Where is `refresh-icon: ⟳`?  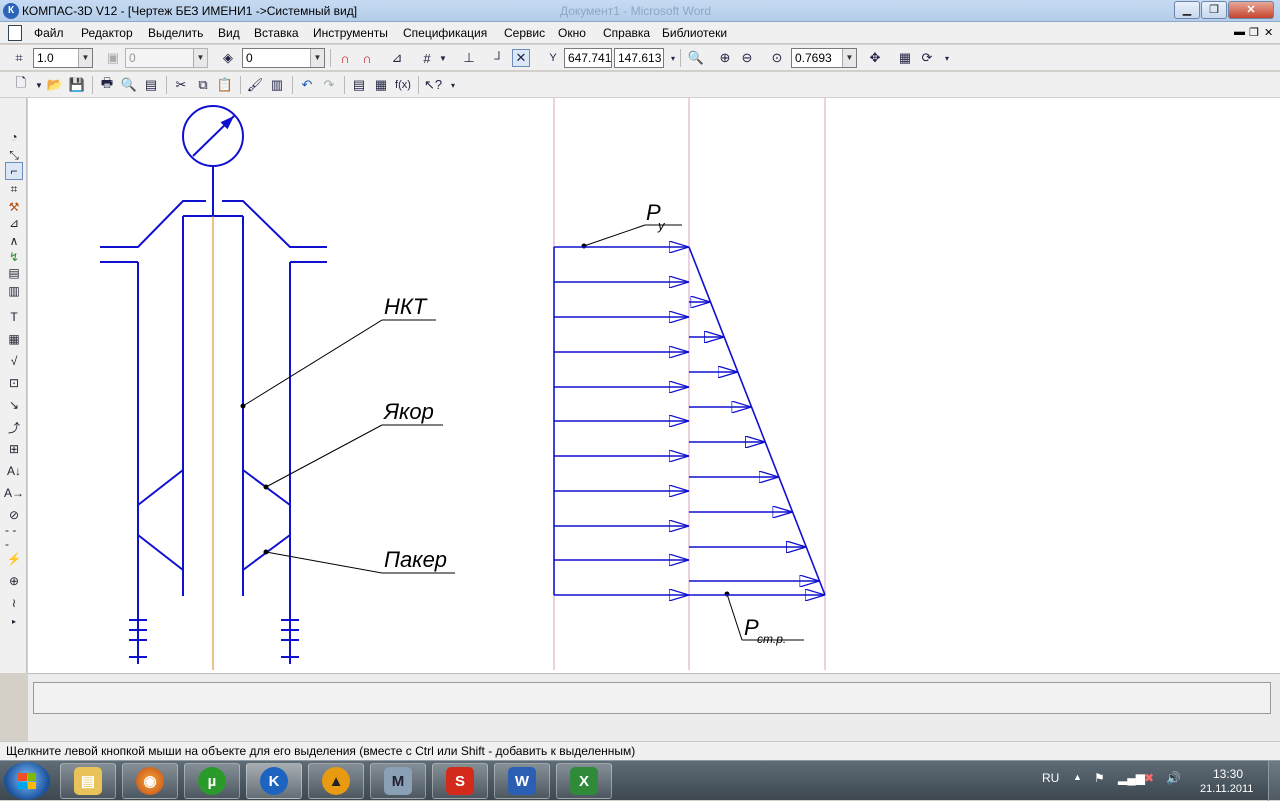 refresh-icon: ⟳ is located at coordinates (927, 58).